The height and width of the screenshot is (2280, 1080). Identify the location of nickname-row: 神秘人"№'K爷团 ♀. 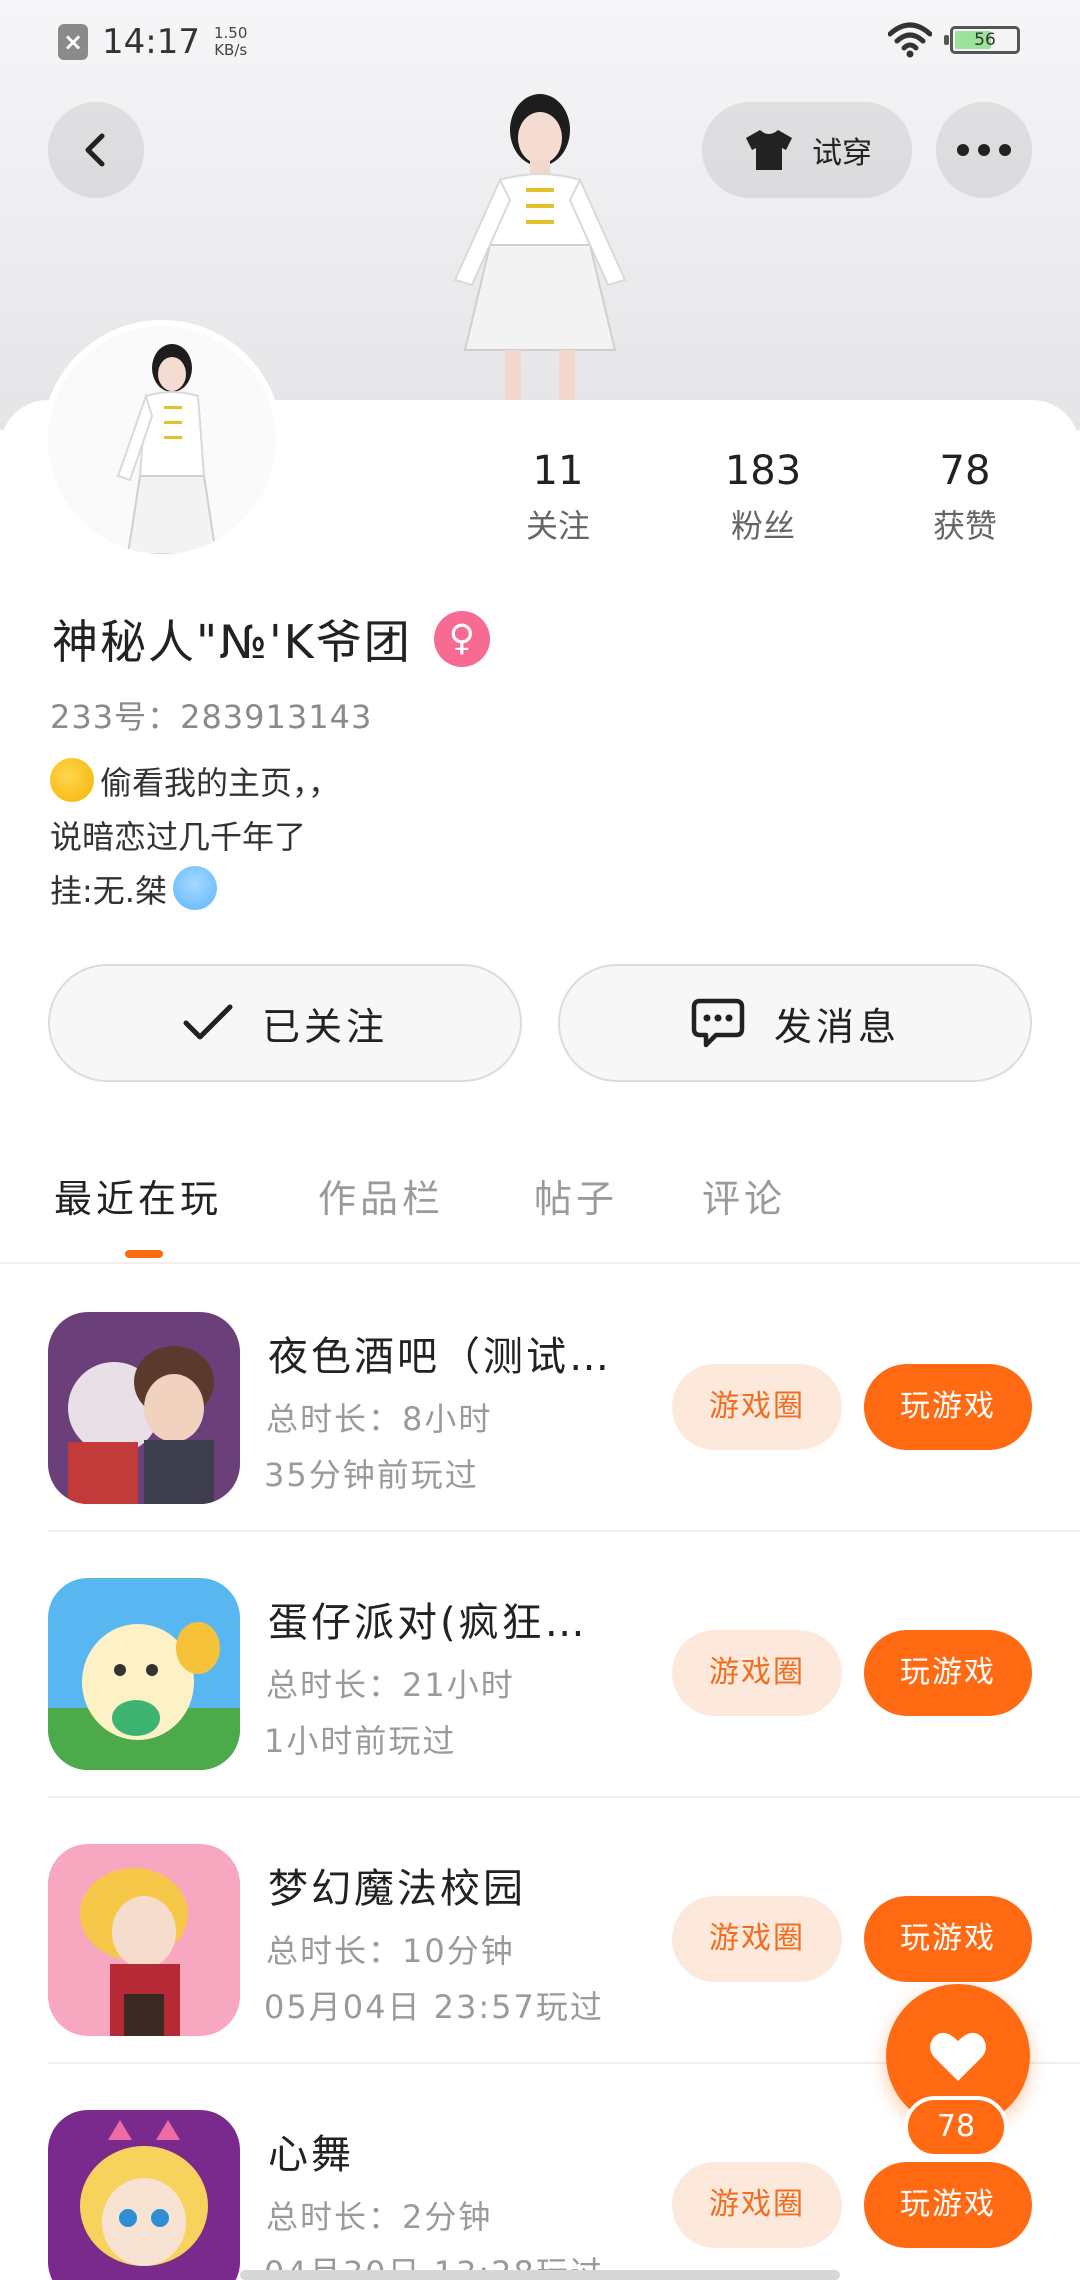
(271, 639).